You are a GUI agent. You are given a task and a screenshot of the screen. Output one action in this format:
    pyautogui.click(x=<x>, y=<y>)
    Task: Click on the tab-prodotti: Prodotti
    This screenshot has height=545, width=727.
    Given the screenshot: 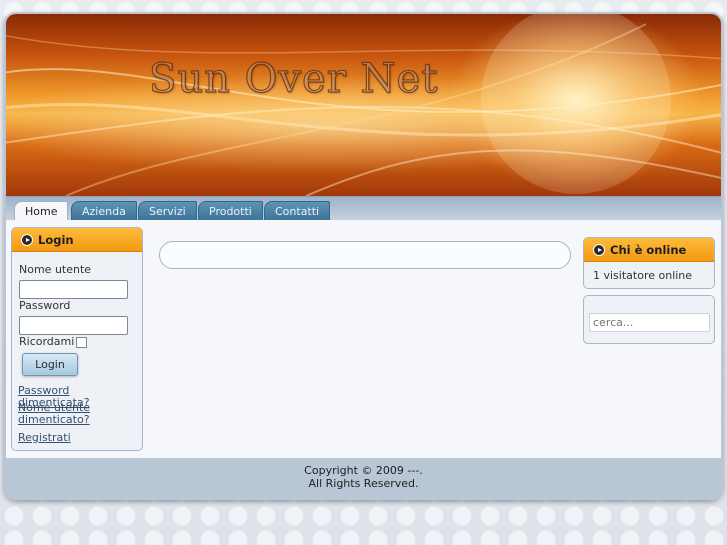 What is the action you would take?
    pyautogui.click(x=230, y=211)
    